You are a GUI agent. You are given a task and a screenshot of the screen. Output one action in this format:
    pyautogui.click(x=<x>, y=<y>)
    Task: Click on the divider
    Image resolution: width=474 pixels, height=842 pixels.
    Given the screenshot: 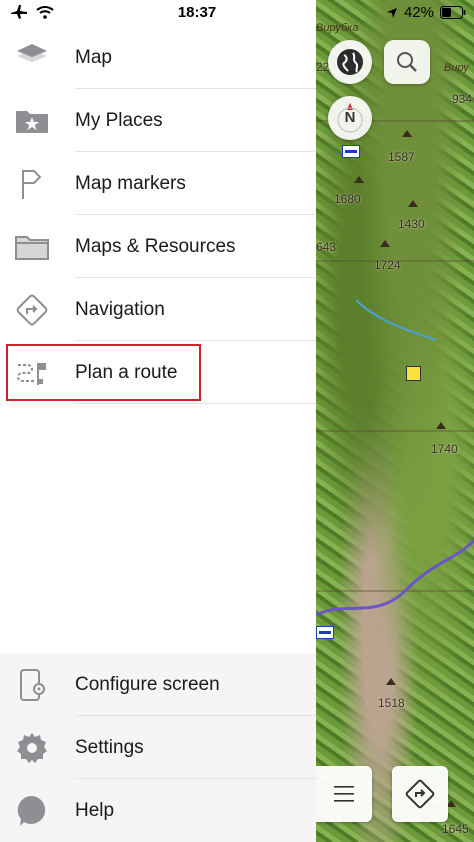 What is the action you would take?
    pyautogui.click(x=195, y=403)
    